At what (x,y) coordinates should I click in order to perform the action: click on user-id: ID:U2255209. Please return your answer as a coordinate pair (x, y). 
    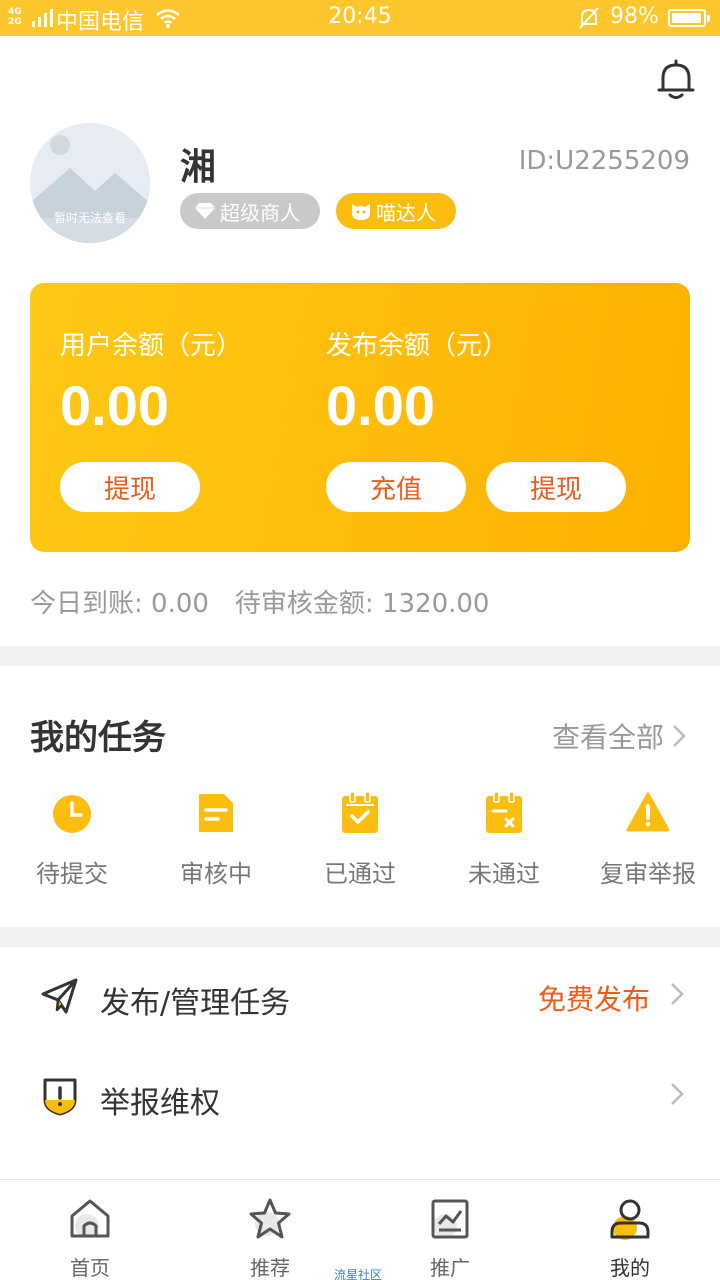
    Looking at the image, I should click on (604, 161).